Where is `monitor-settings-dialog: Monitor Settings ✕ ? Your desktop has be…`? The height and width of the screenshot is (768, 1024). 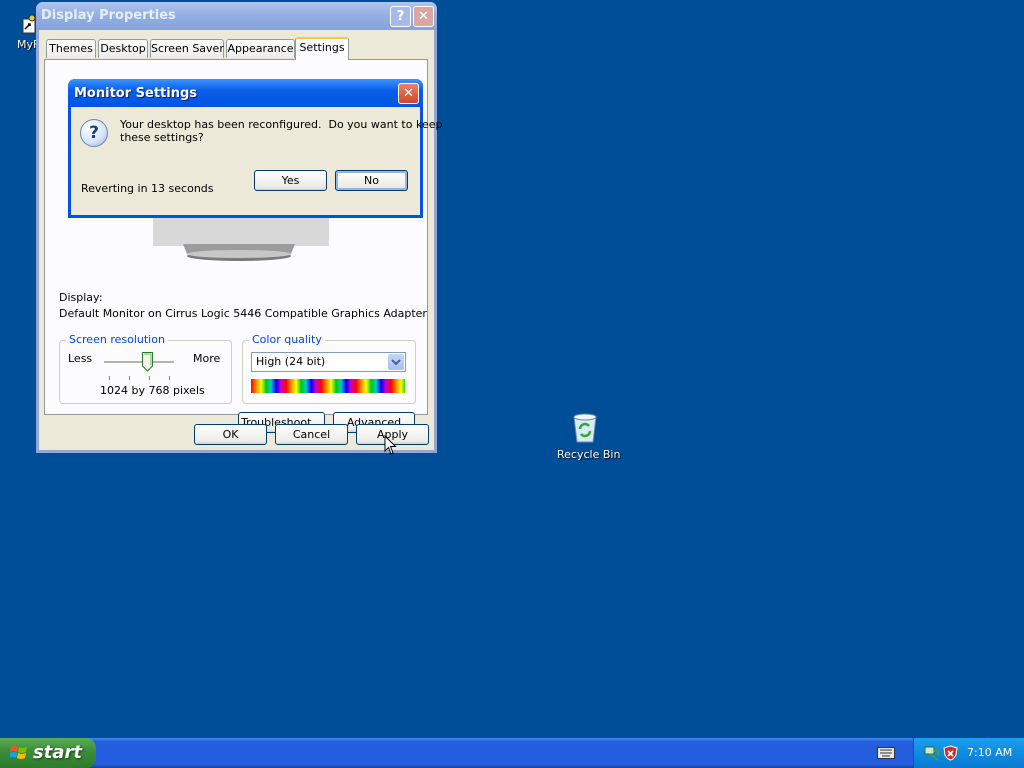
monitor-settings-dialog: Monitor Settings ✕ ? Your desktop has be… is located at coordinates (255, 148).